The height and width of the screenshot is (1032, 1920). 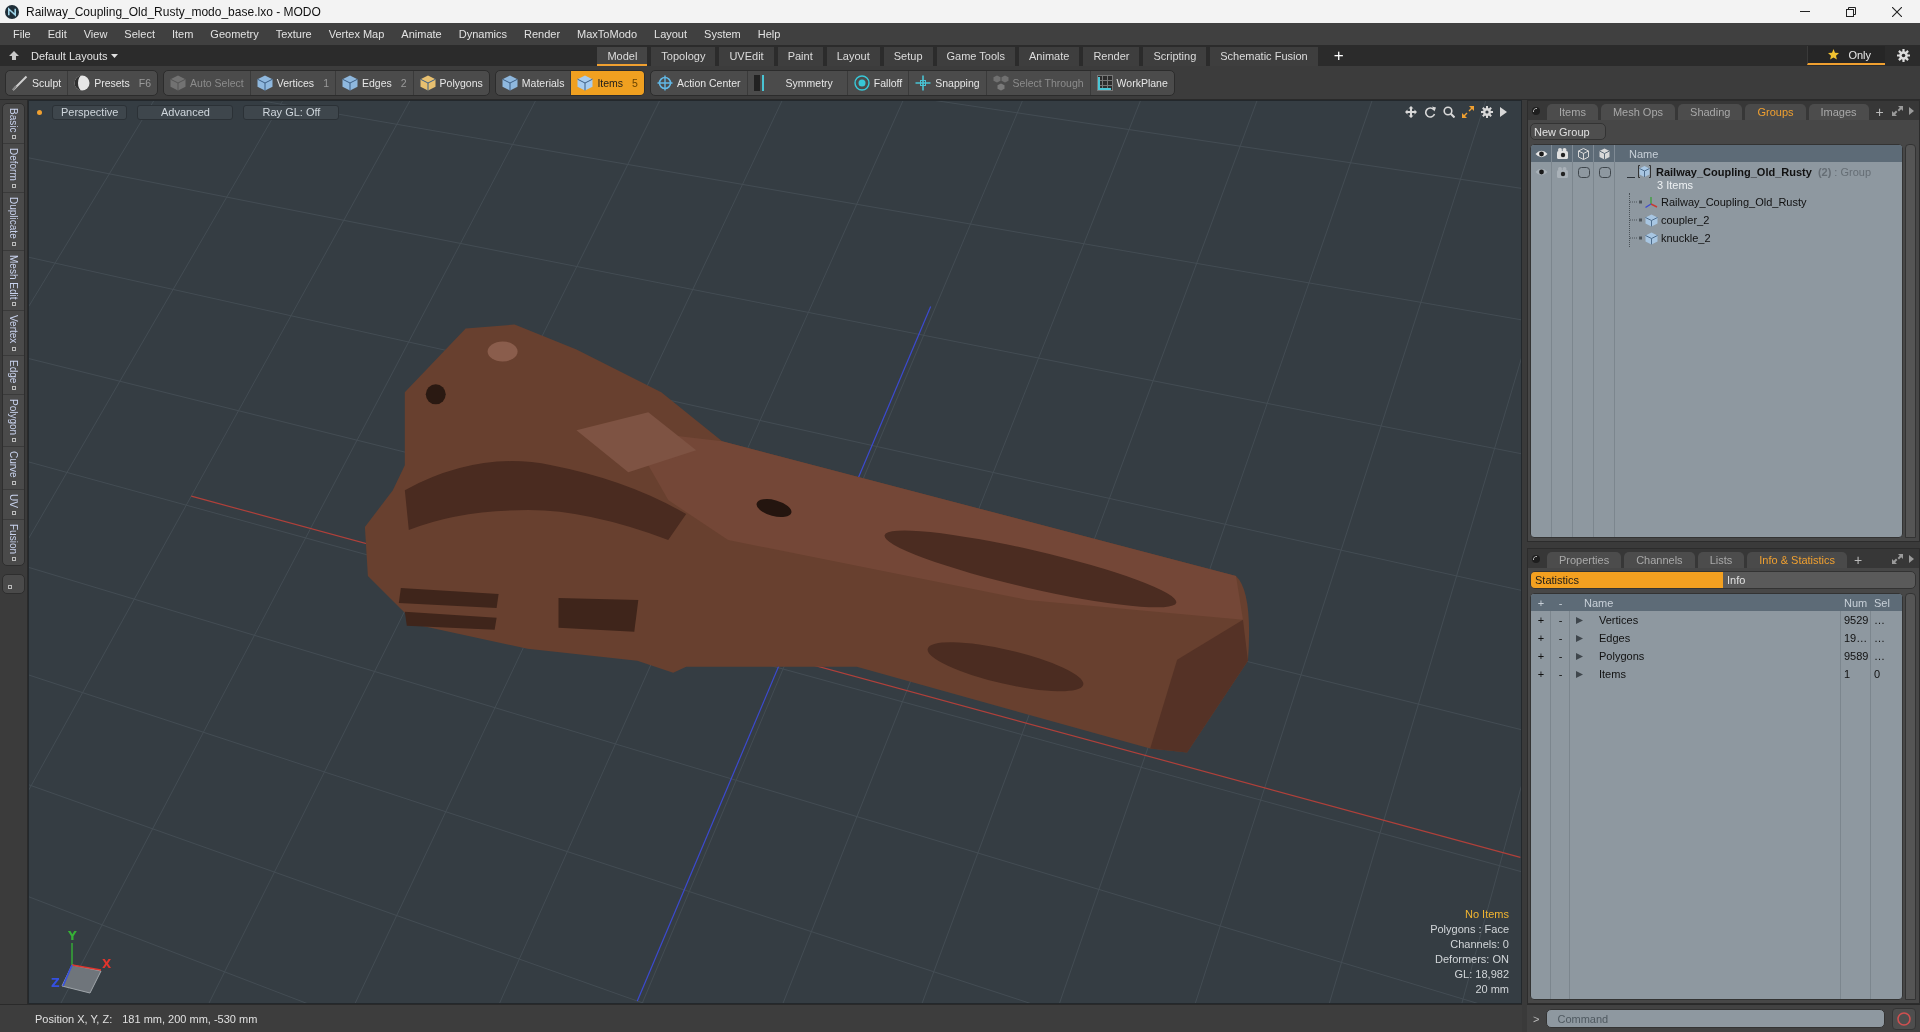 What do you see at coordinates (1910, 796) in the screenshot?
I see `scrollbar` at bounding box center [1910, 796].